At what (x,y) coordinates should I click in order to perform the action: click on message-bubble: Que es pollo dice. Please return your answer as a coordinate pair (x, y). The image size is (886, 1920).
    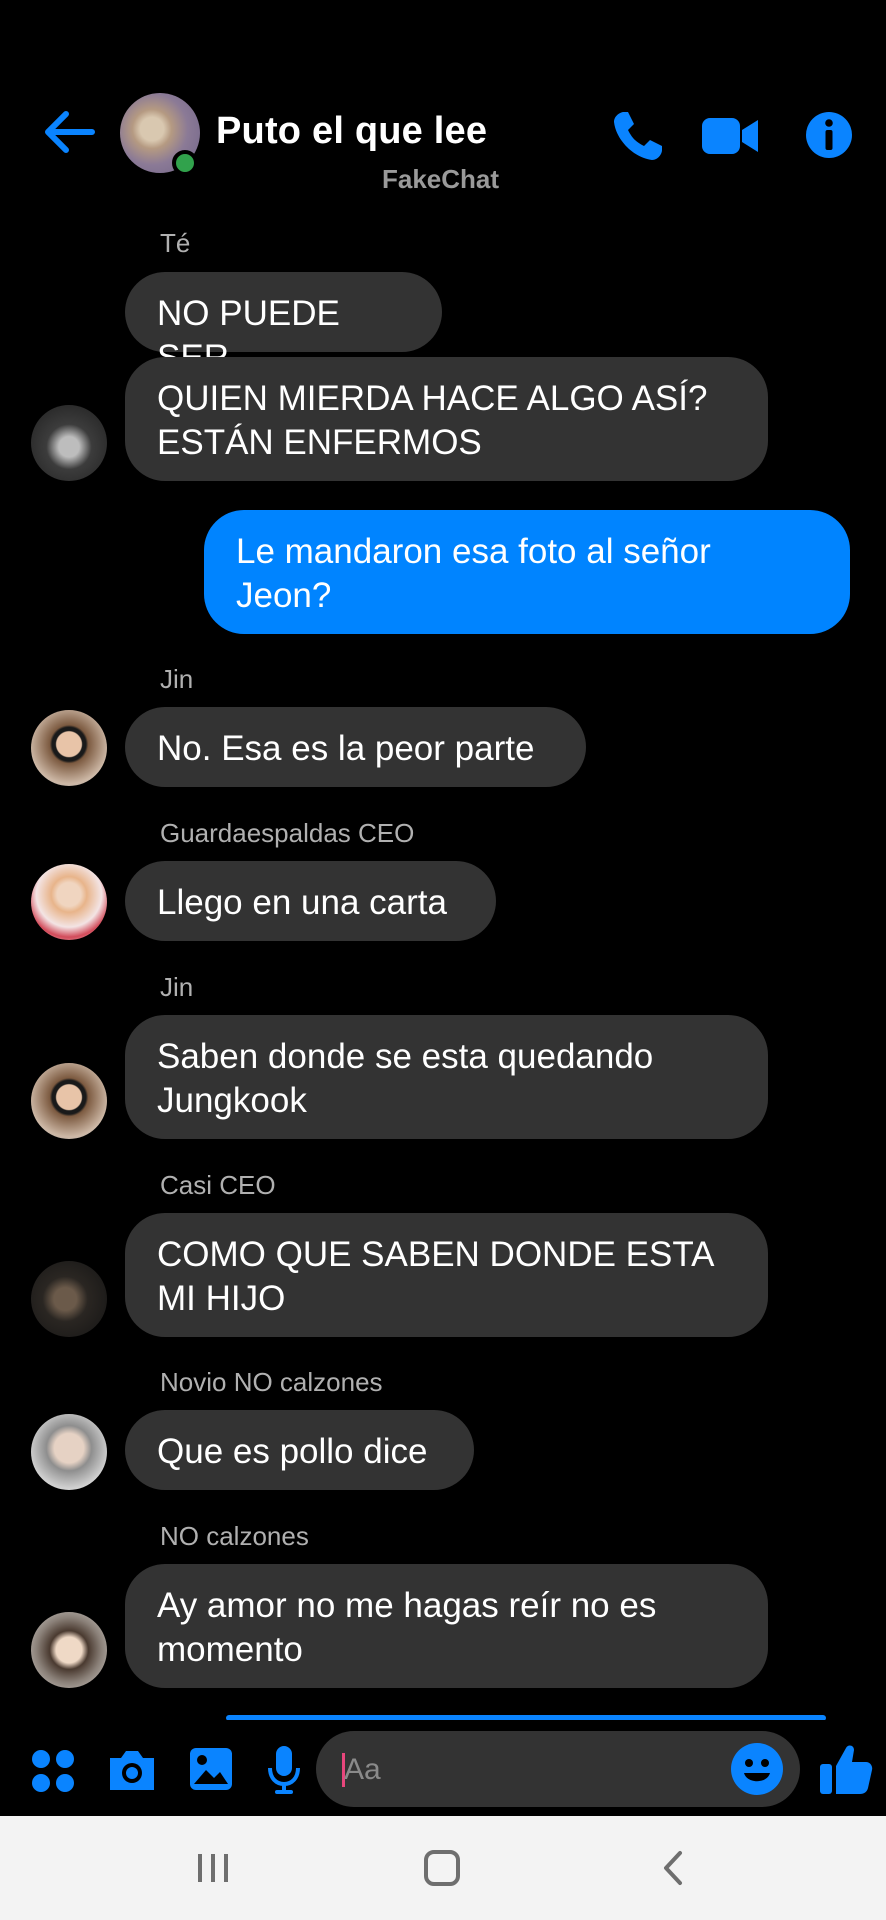
    Looking at the image, I should click on (299, 1450).